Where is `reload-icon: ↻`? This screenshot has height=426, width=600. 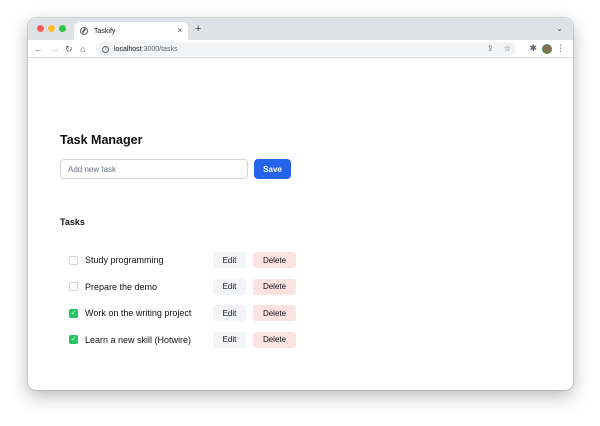
reload-icon: ↻ is located at coordinates (69, 49).